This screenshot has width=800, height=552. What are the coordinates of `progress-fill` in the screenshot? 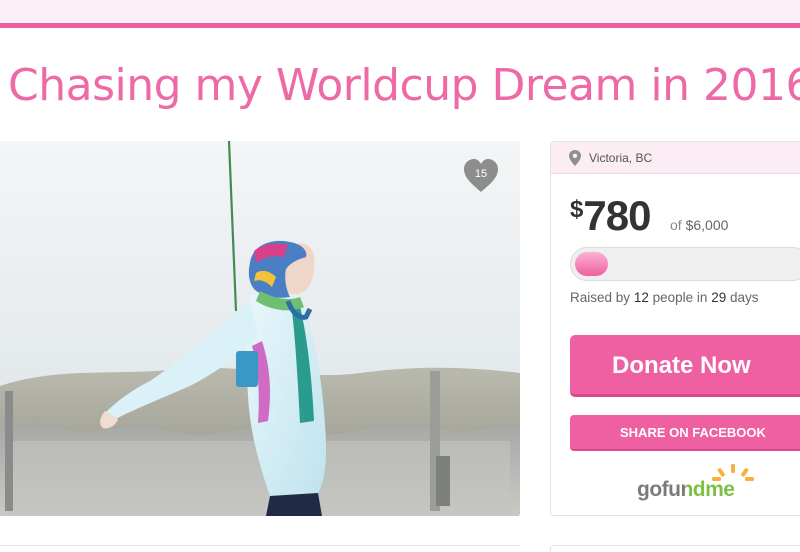 It's located at (591, 264).